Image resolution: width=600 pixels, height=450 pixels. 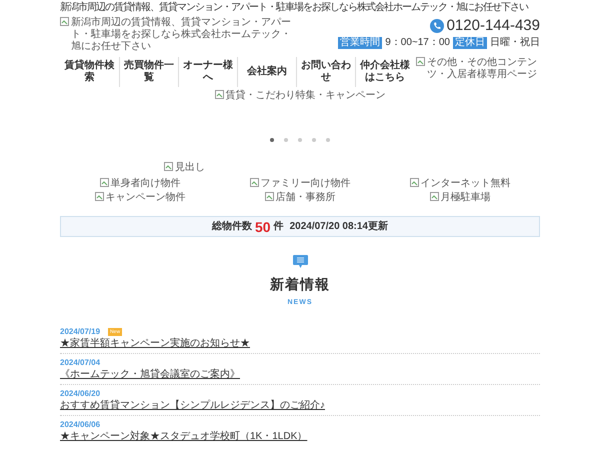 I want to click on image-alt-text: インターネット無料, so click(x=465, y=184).